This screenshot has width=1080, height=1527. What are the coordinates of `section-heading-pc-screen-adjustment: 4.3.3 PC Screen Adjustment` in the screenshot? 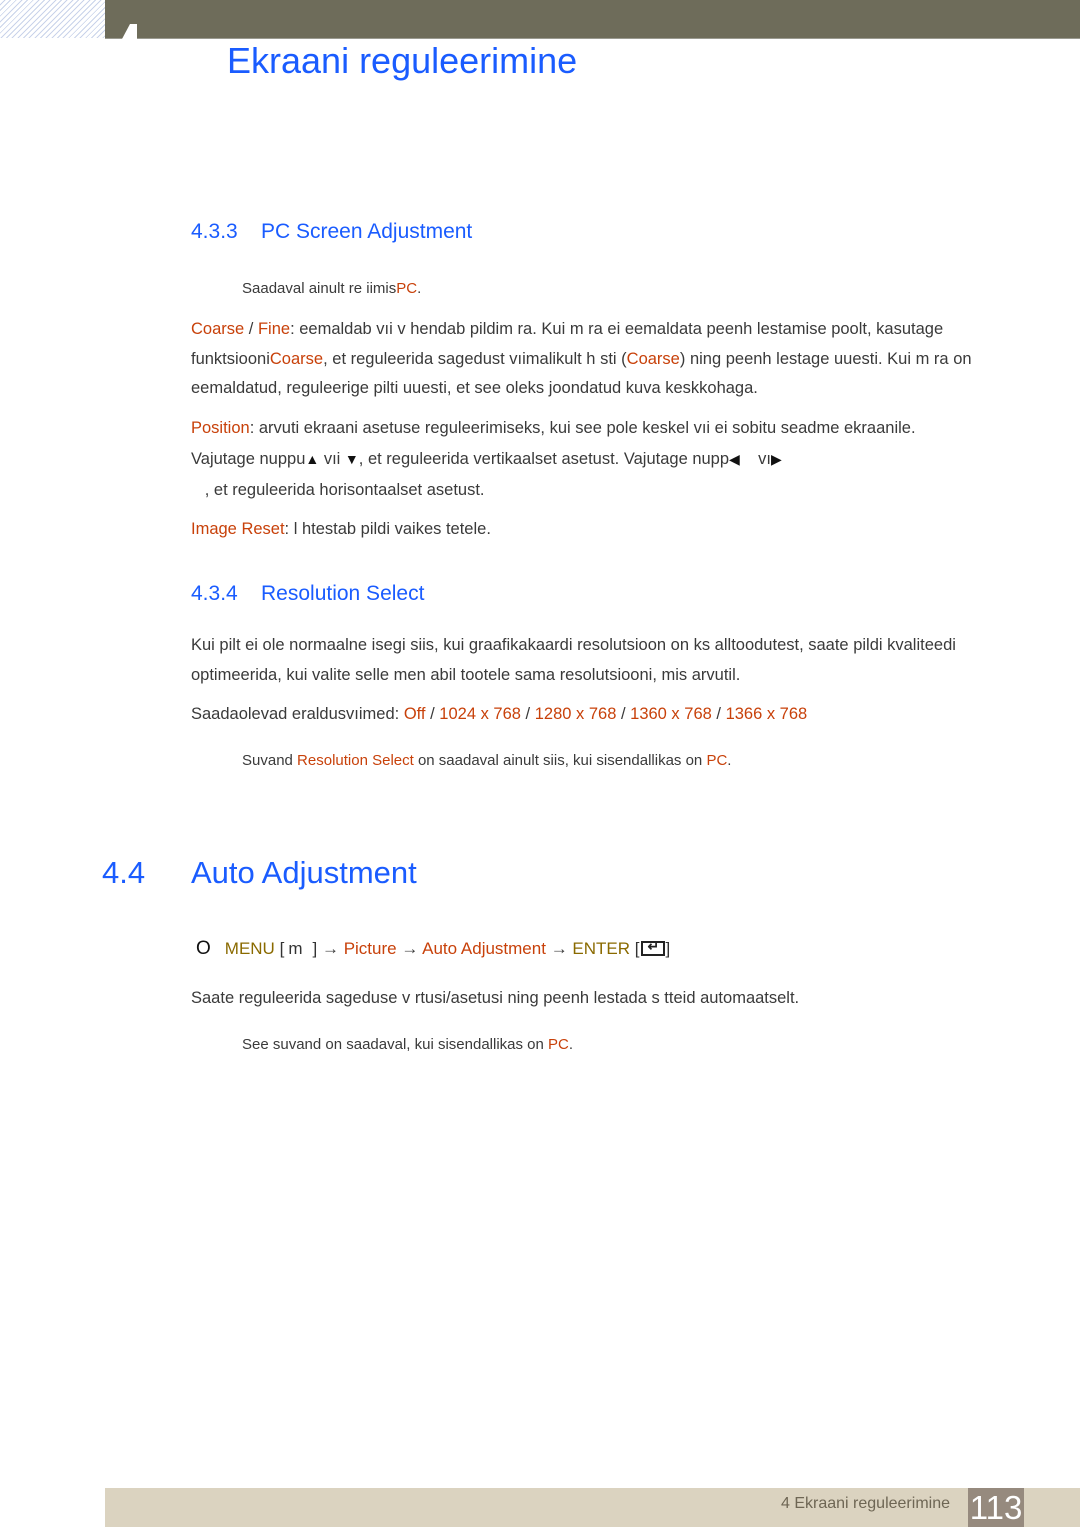 It's located at (331, 232).